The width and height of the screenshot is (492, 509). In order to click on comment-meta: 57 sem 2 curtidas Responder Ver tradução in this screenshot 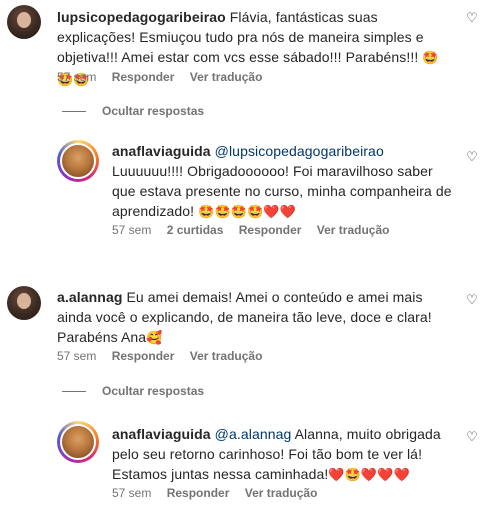, I will do `click(256, 230)`.